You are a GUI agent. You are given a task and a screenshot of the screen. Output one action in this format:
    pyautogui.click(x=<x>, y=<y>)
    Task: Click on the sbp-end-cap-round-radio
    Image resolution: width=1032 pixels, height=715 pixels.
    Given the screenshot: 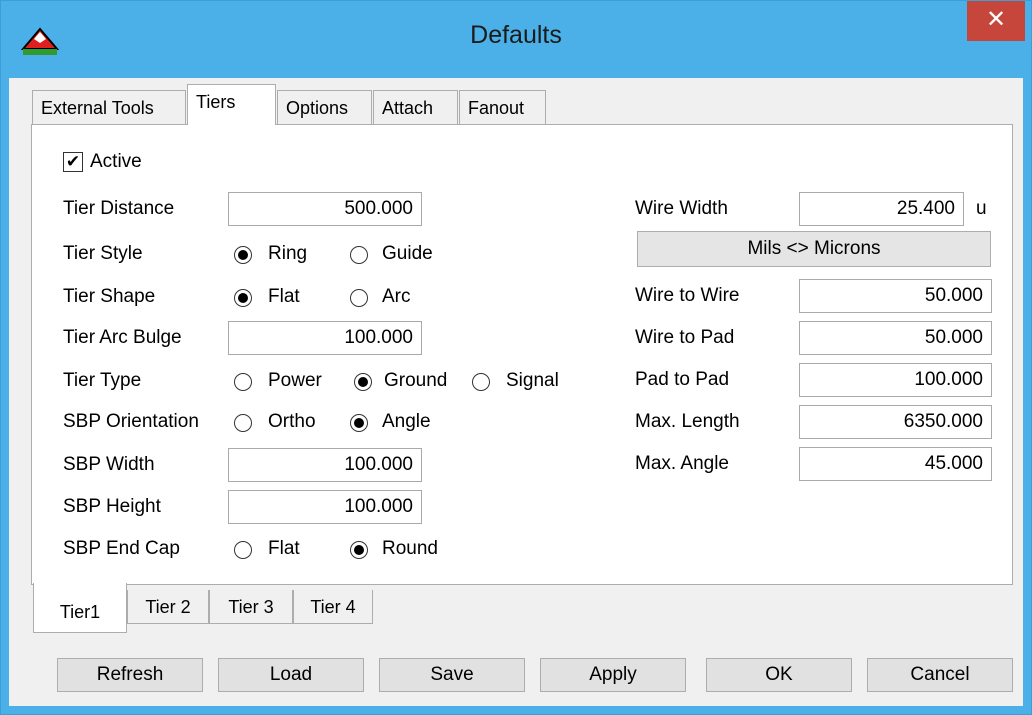 What is the action you would take?
    pyautogui.click(x=359, y=550)
    